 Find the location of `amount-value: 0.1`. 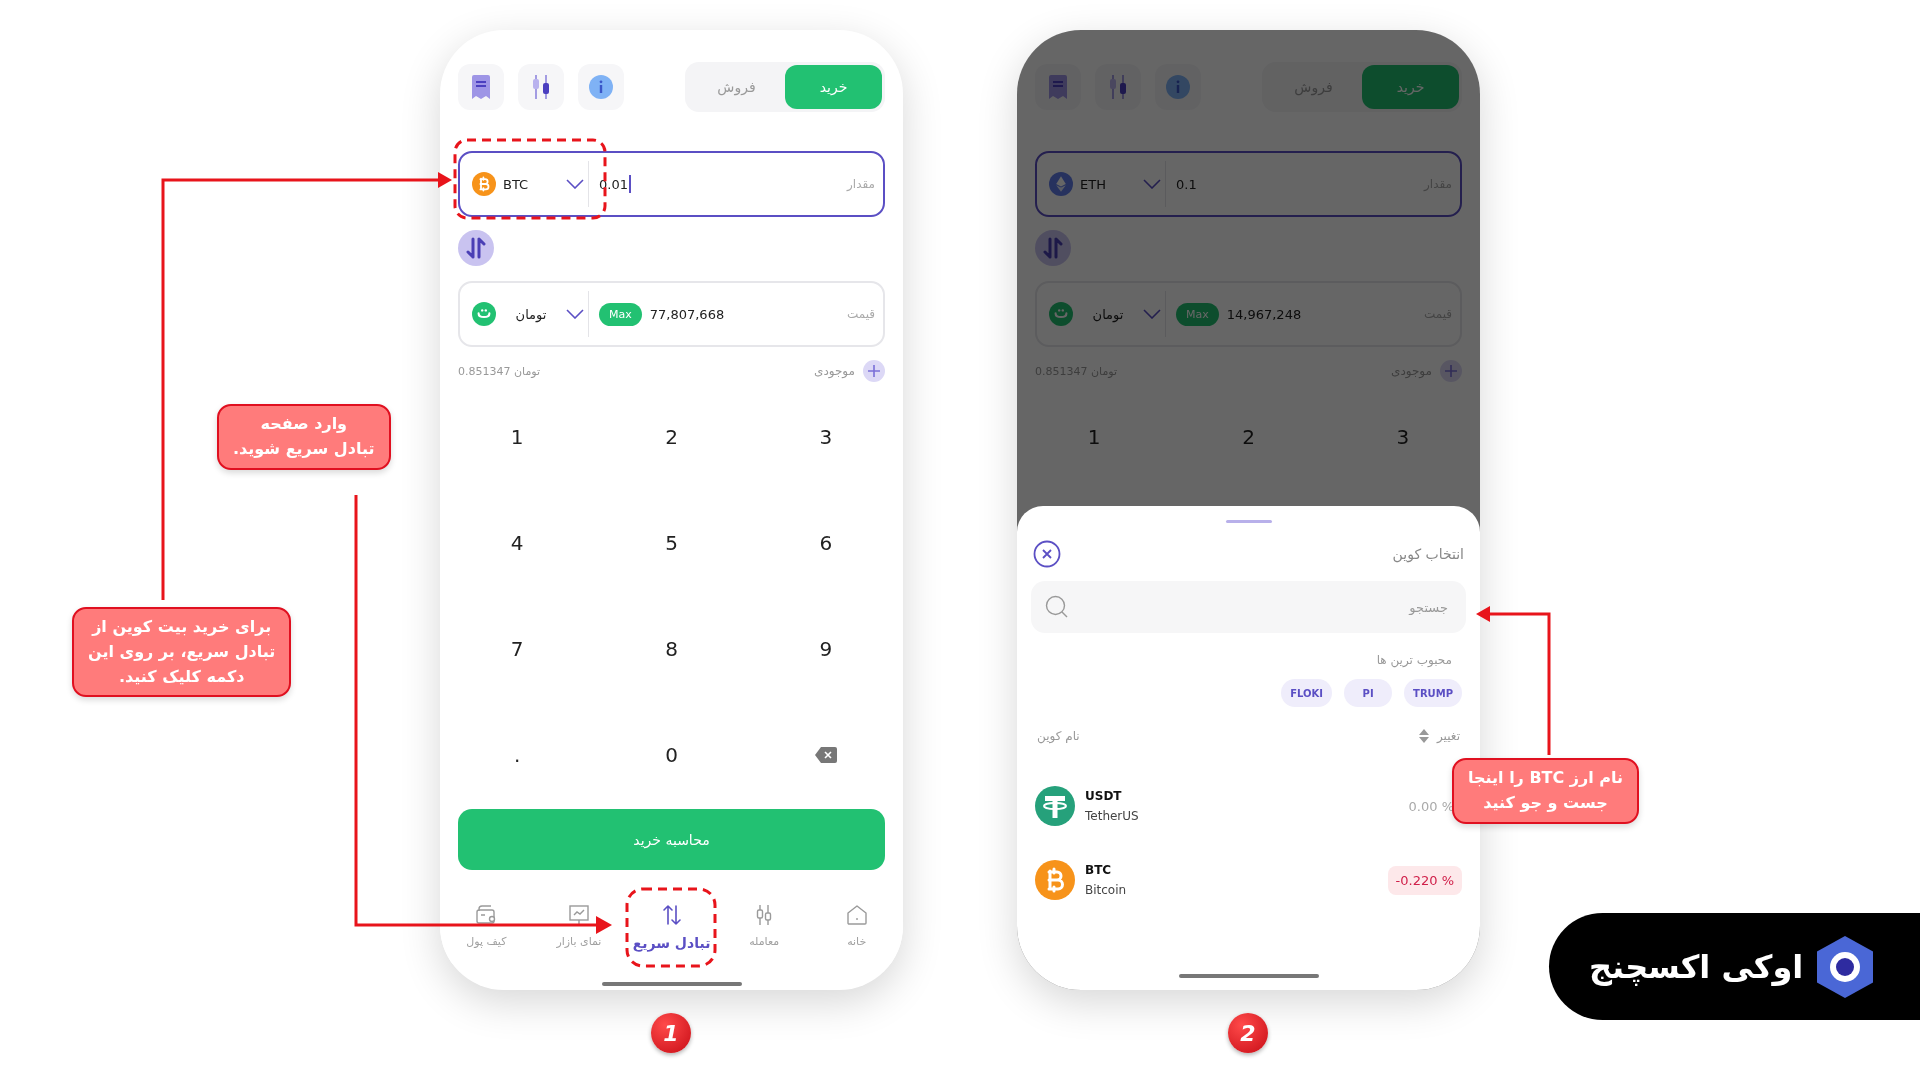

amount-value: 0.1 is located at coordinates (1186, 184).